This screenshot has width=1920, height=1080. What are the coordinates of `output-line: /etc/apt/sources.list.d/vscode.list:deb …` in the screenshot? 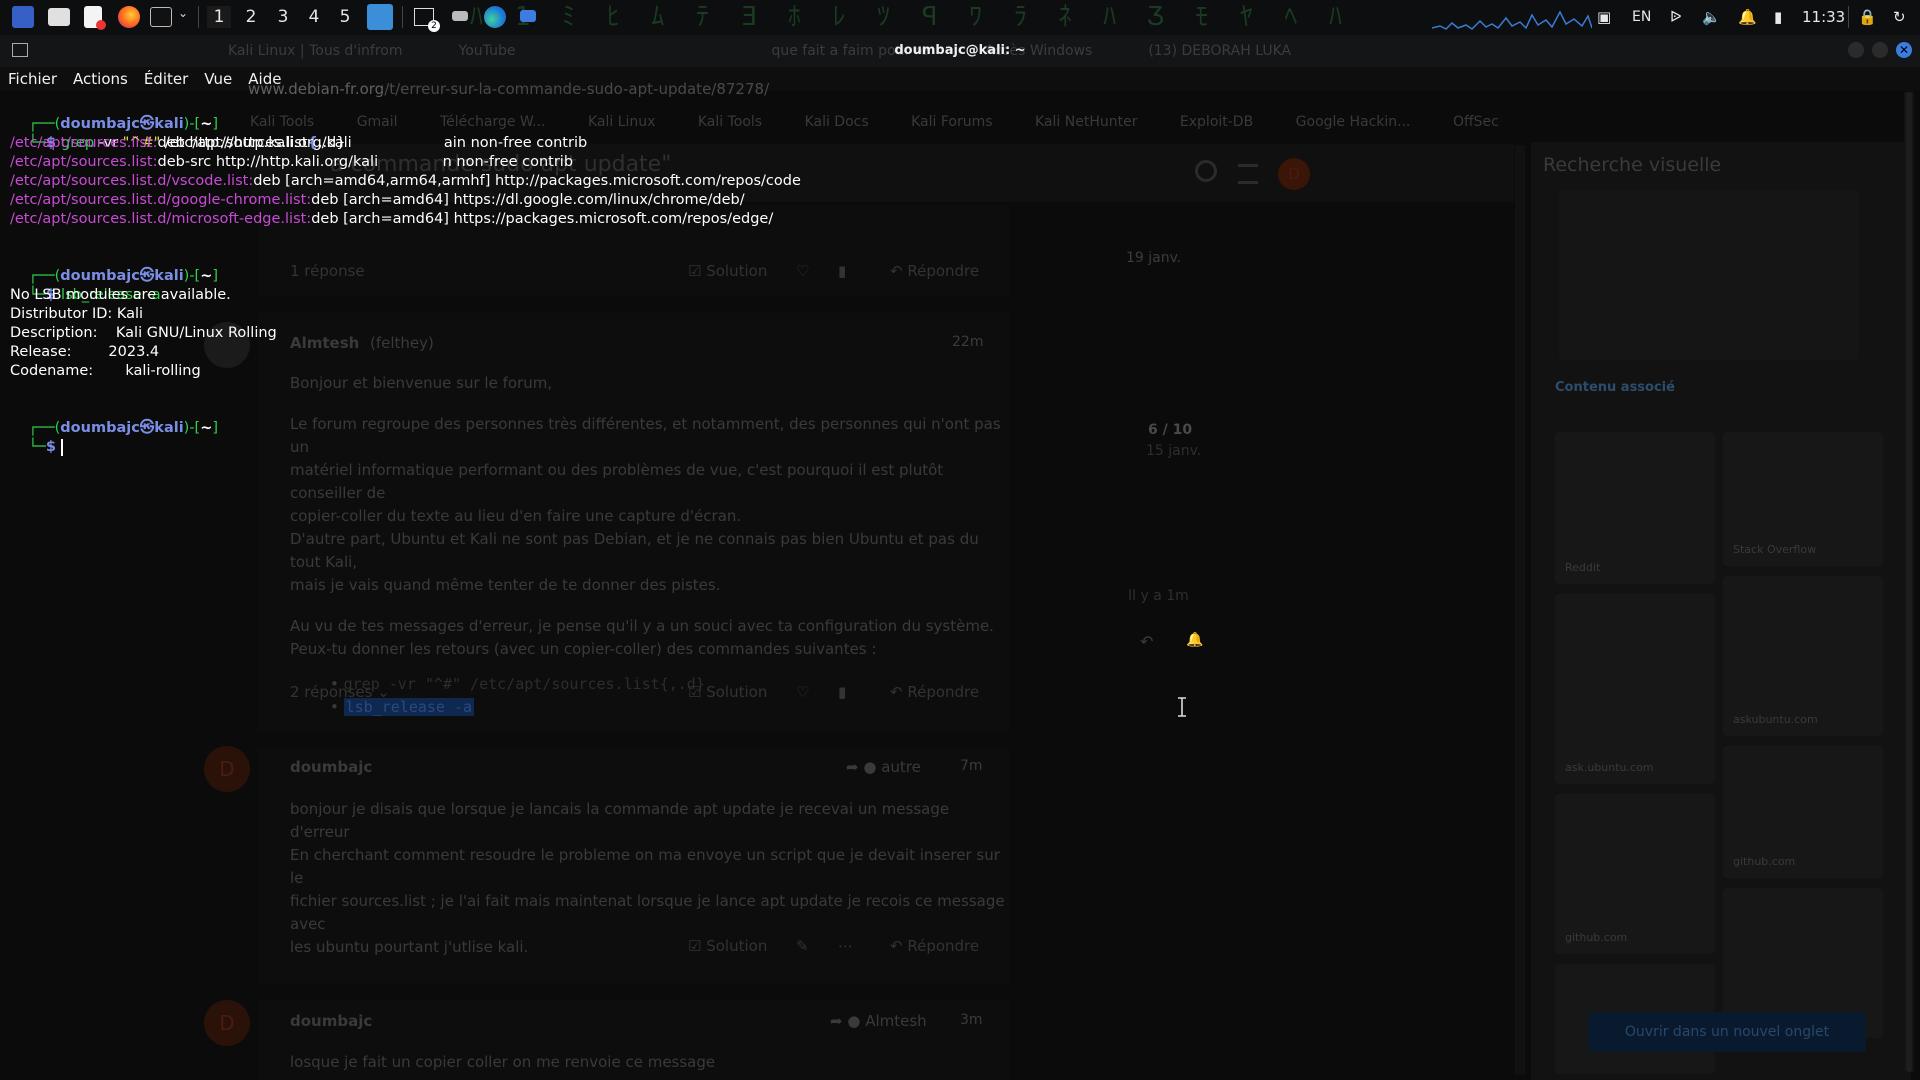 It's located at (405, 181).